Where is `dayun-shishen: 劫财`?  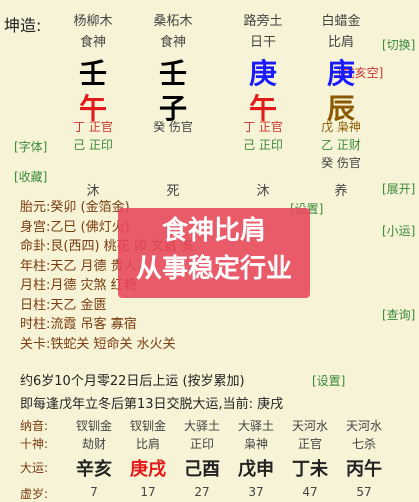
dayun-shishen: 劫财 is located at coordinates (93, 444).